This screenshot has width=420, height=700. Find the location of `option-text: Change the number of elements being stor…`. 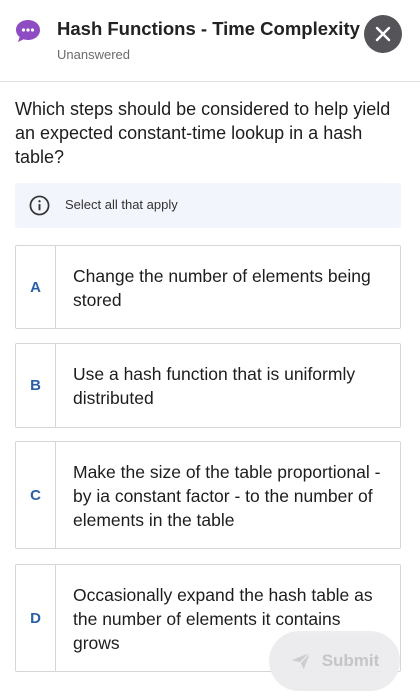

option-text: Change the number of elements being stor… is located at coordinates (222, 288).